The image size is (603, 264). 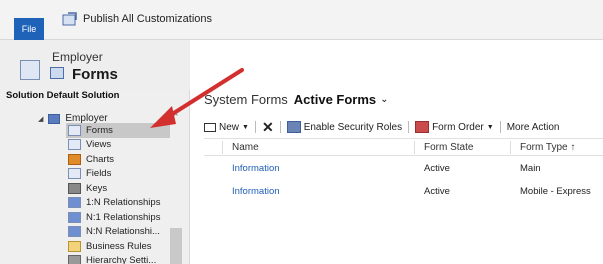 I want to click on more-actions-label: More Action, so click(x=533, y=127).